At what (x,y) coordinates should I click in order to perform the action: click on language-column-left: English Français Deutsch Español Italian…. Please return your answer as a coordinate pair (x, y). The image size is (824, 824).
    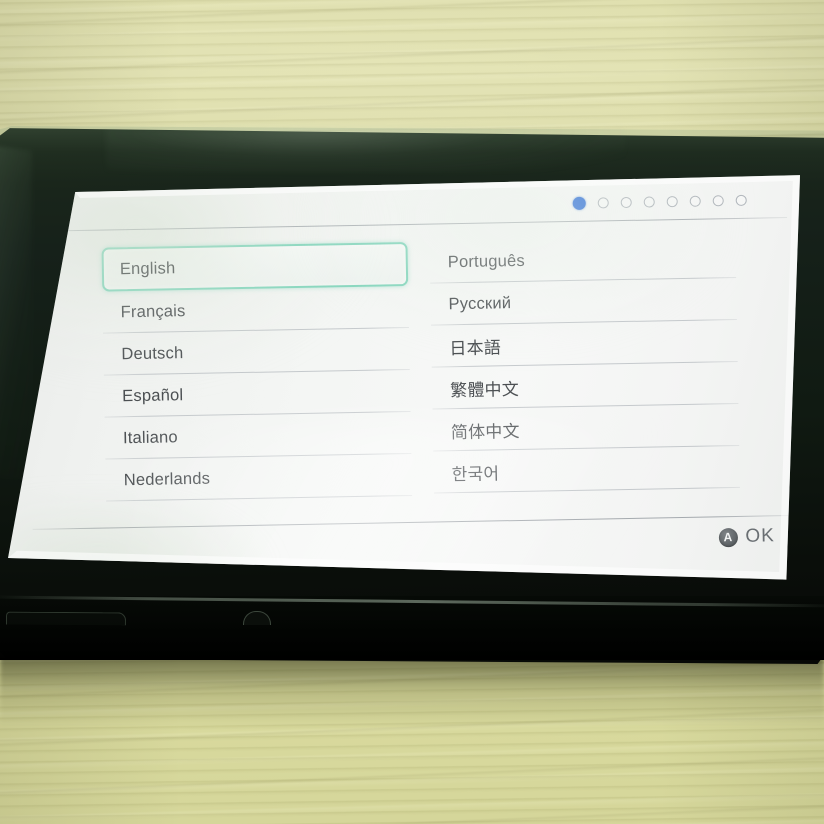
    Looking at the image, I should click on (257, 379).